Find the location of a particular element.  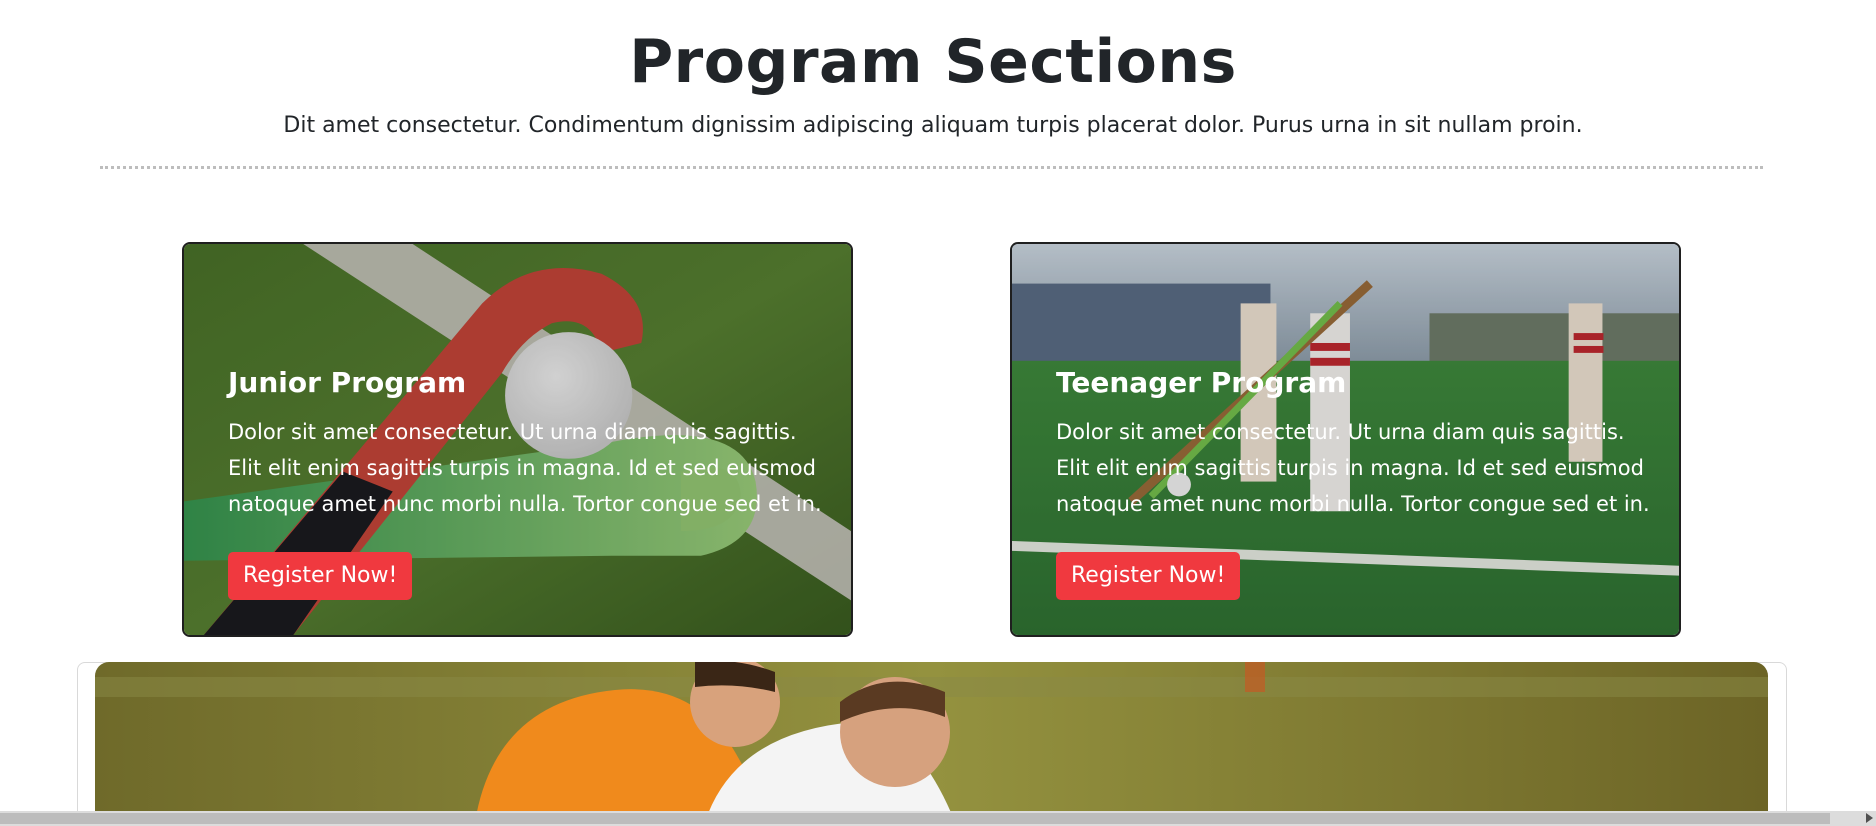

page-title: Program Sections is located at coordinates (933, 62).